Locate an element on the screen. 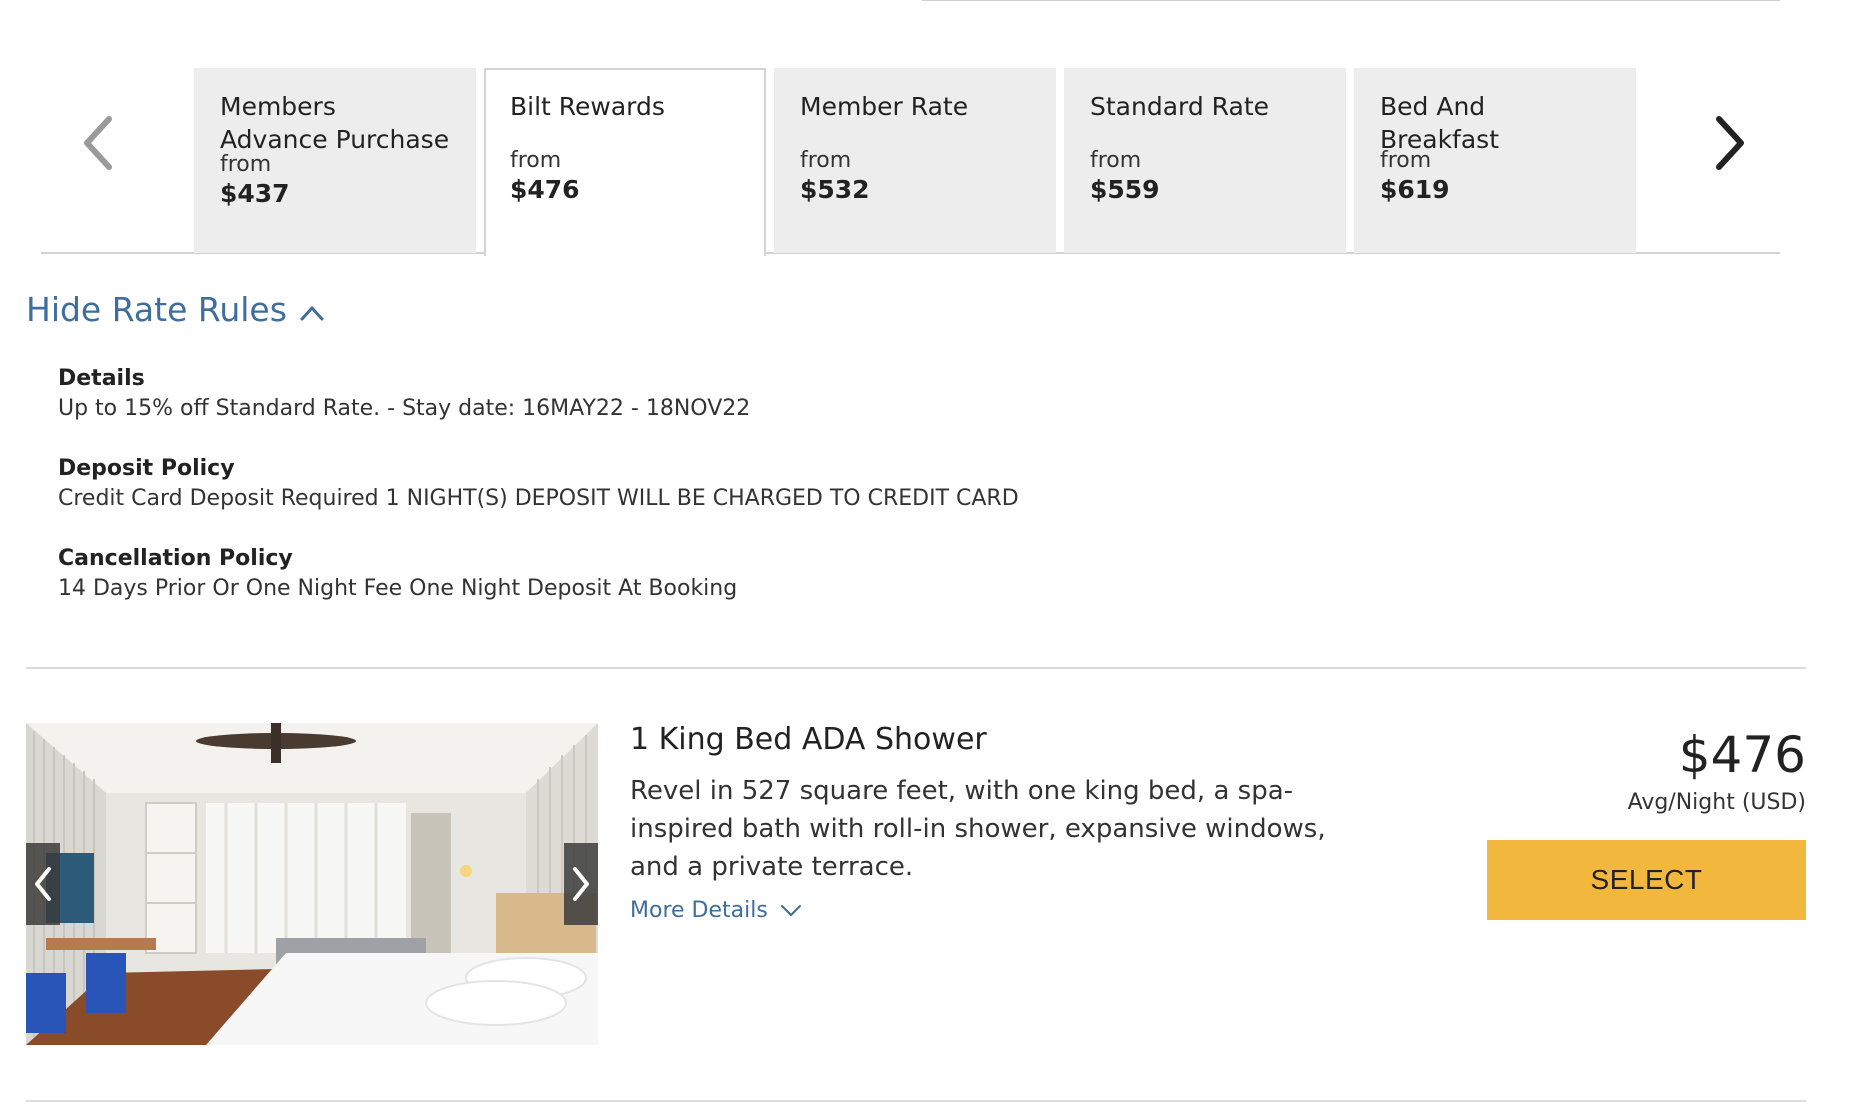 This screenshot has height=1108, width=1866. photo-next-button is located at coordinates (581, 884).